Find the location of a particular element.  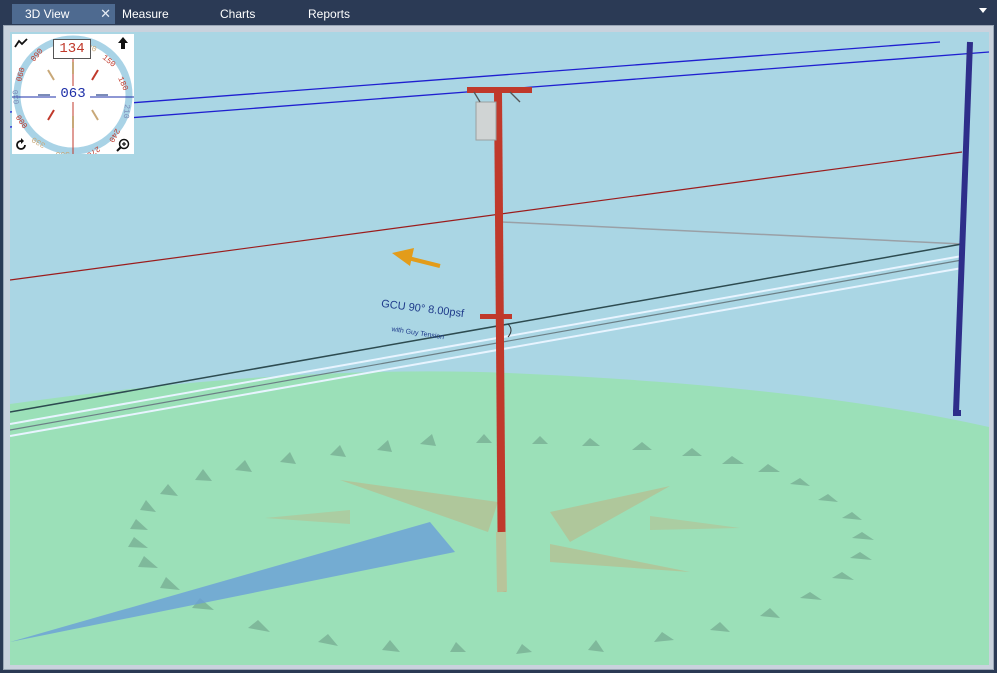

tab-charts: Charts is located at coordinates (237, 14).